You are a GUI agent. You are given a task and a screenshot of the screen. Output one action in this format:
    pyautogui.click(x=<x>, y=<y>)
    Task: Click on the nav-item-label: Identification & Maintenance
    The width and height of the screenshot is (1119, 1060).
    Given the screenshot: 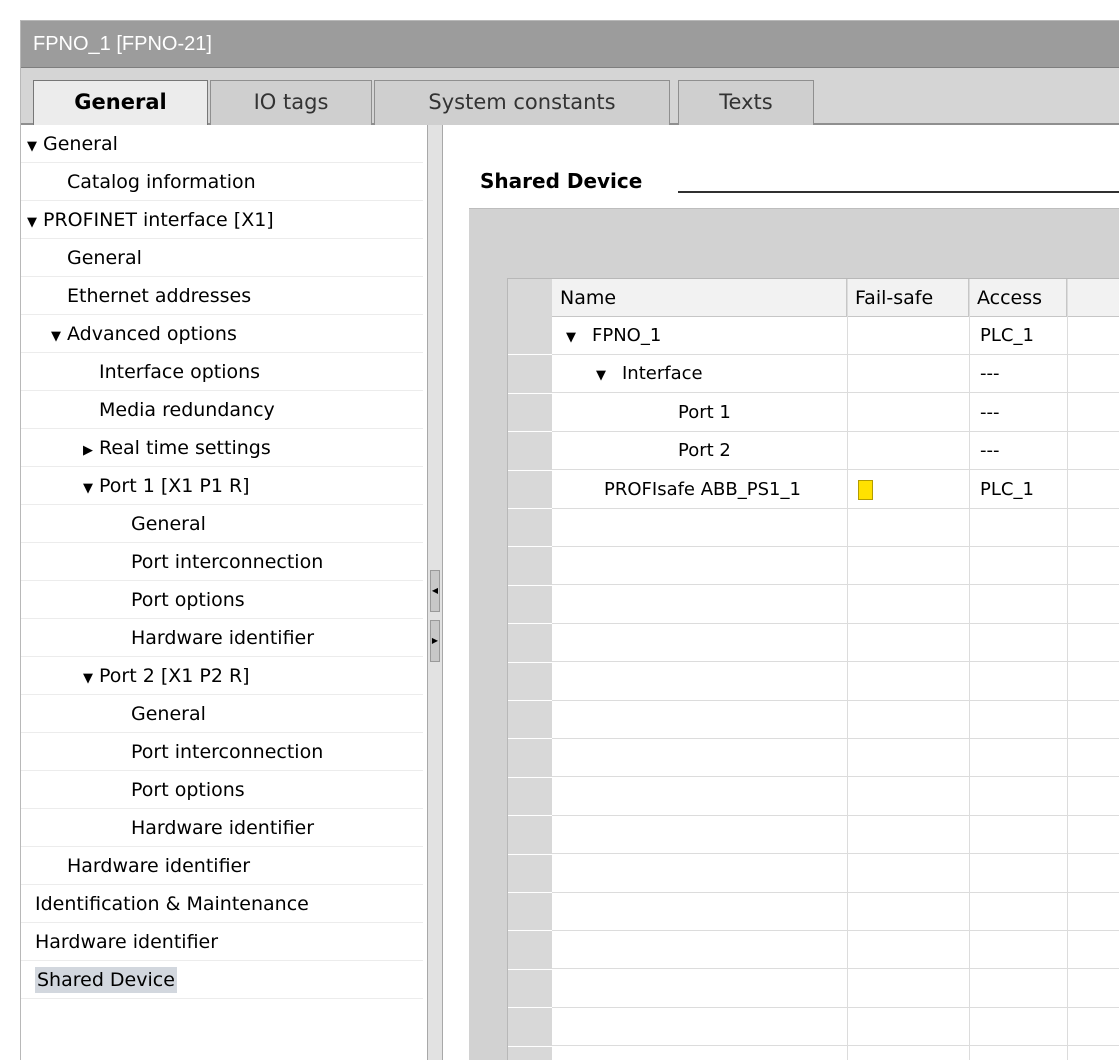 What is the action you would take?
    pyautogui.click(x=172, y=904)
    